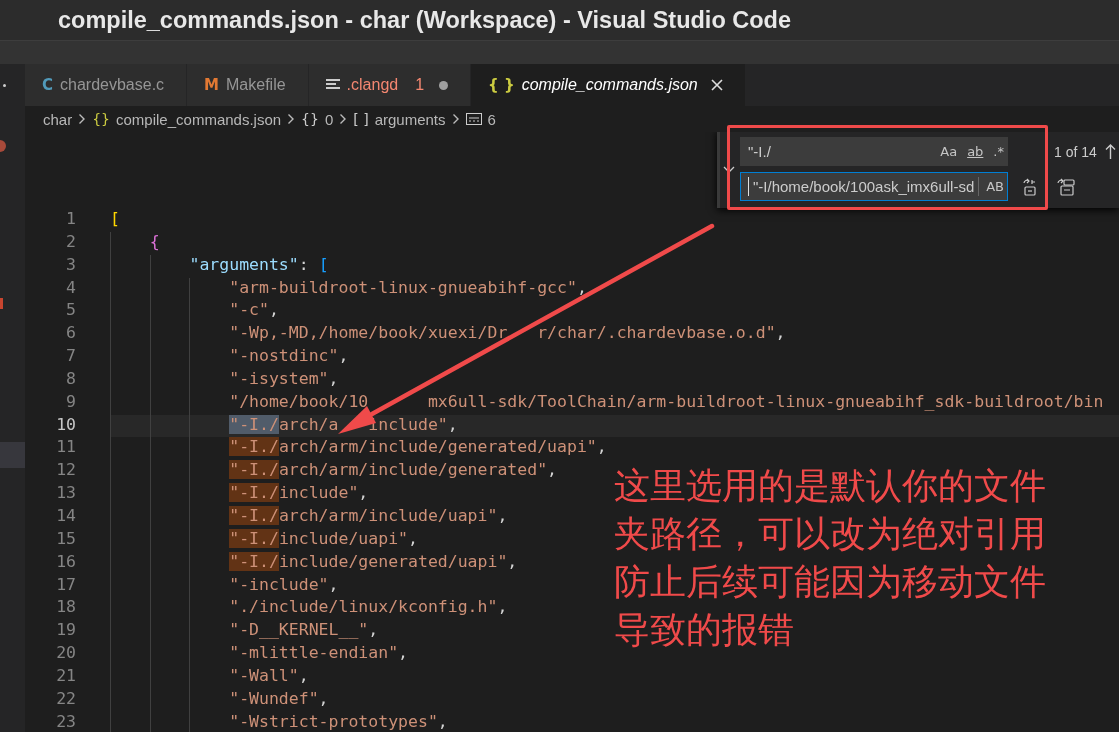 This screenshot has width=1119, height=732. What do you see at coordinates (299, 494) in the screenshot?
I see `code-line: "-I./include",` at bounding box center [299, 494].